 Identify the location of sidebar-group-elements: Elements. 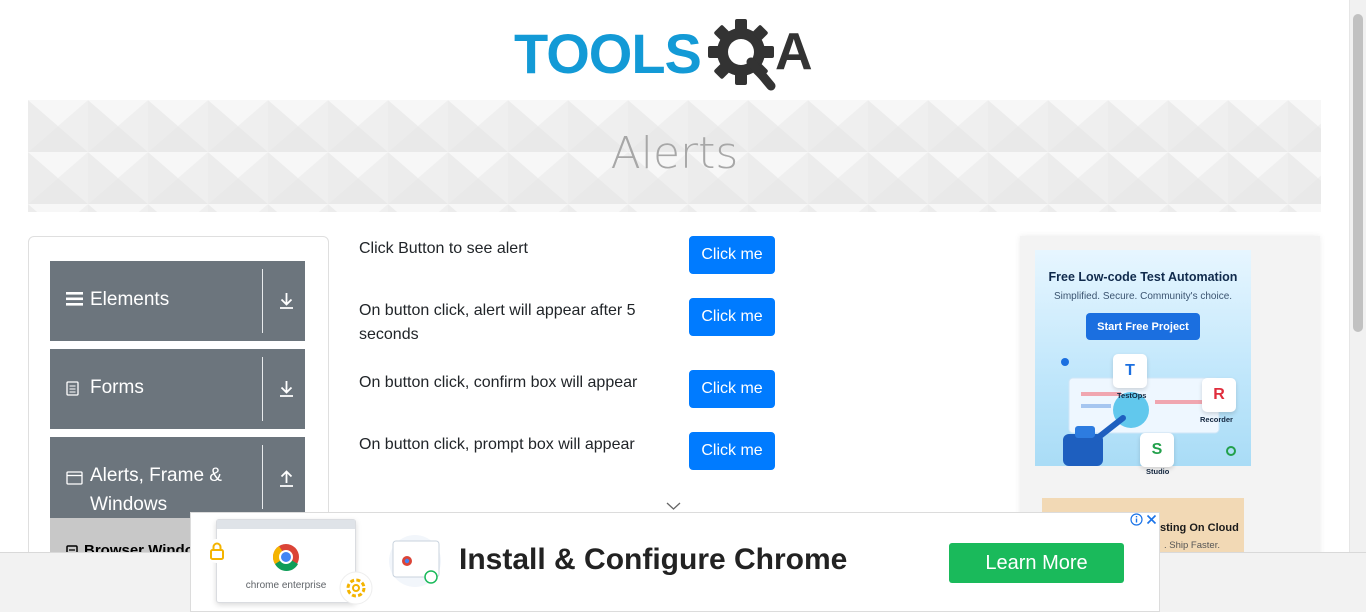
(177, 301).